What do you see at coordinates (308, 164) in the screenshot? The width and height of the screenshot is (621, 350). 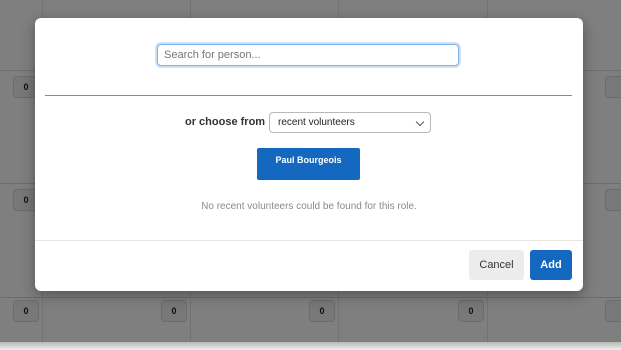 I see `person-button-paul-bourgeois: Paul Bourgeois` at bounding box center [308, 164].